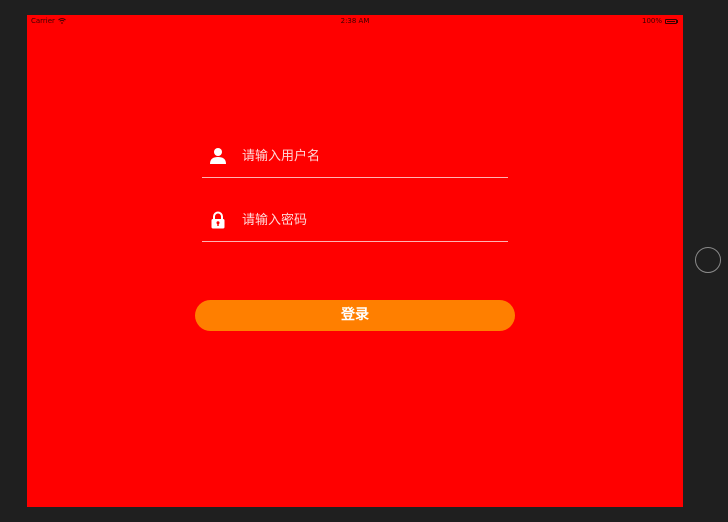 The width and height of the screenshot is (728, 522). Describe the element at coordinates (355, 315) in the screenshot. I see `login-button: 登录` at that location.